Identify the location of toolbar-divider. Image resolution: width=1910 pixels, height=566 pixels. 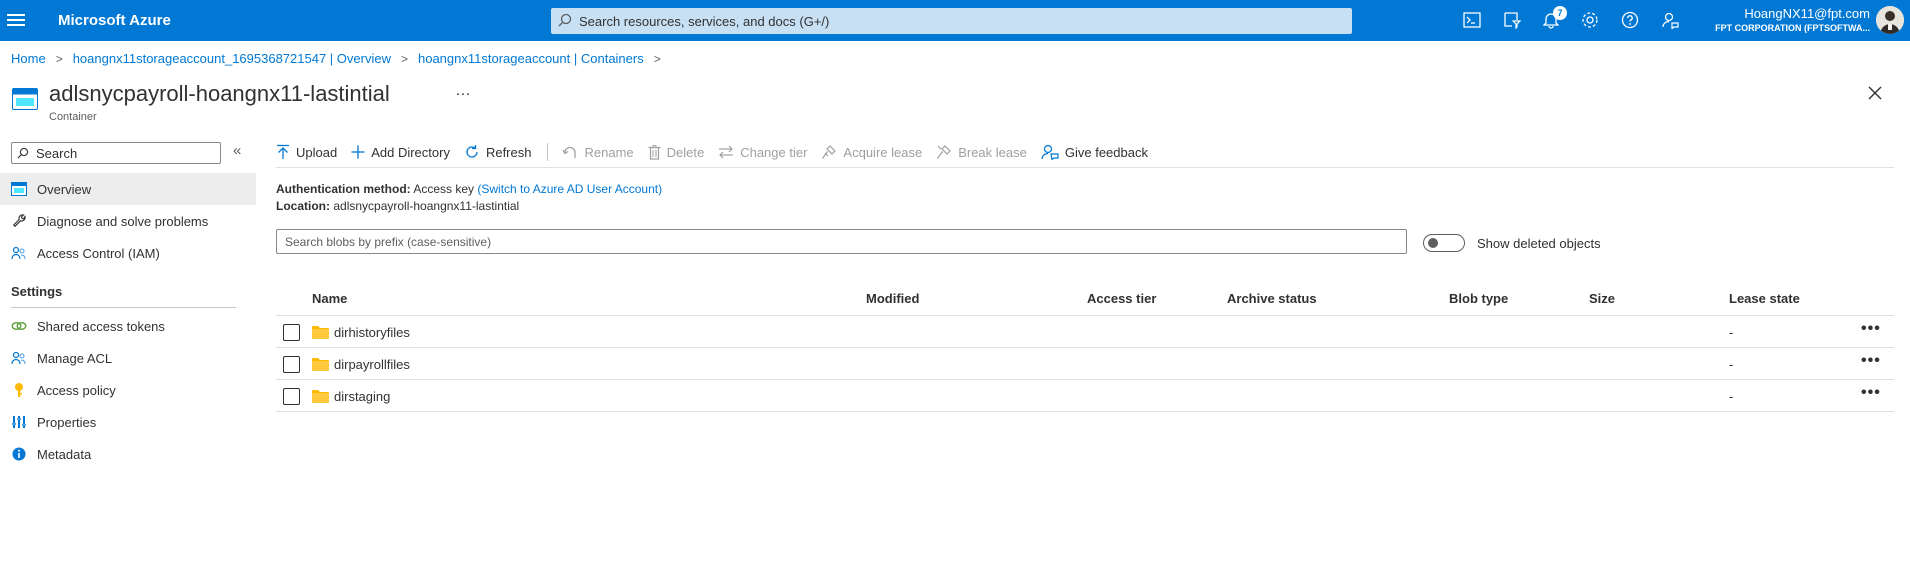
(548, 152).